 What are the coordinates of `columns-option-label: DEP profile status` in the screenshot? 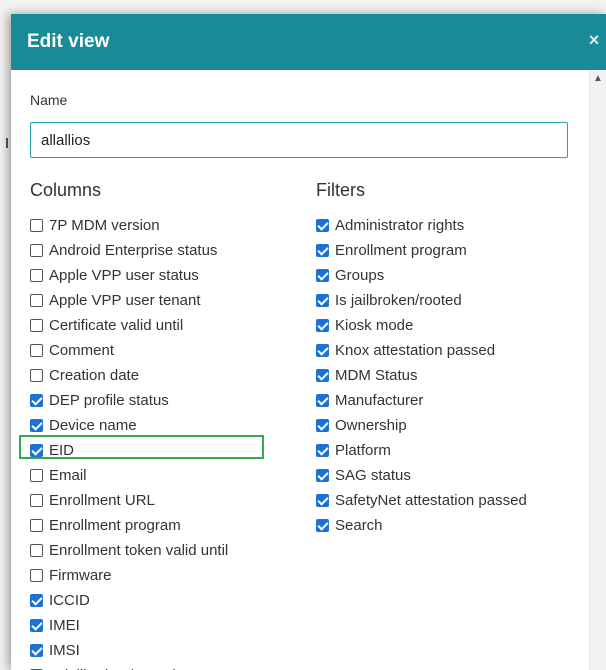 It's located at (109, 400).